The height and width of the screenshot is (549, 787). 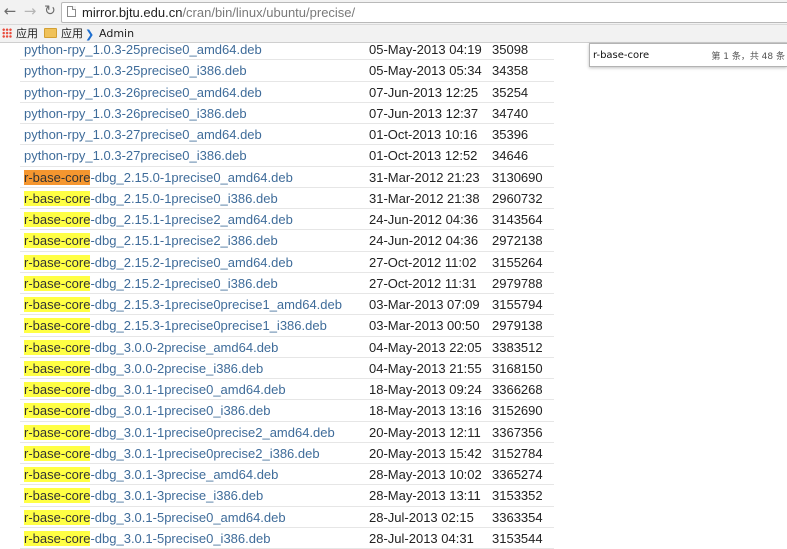 What do you see at coordinates (517, 389) in the screenshot?
I see `file-size: 3366268` at bounding box center [517, 389].